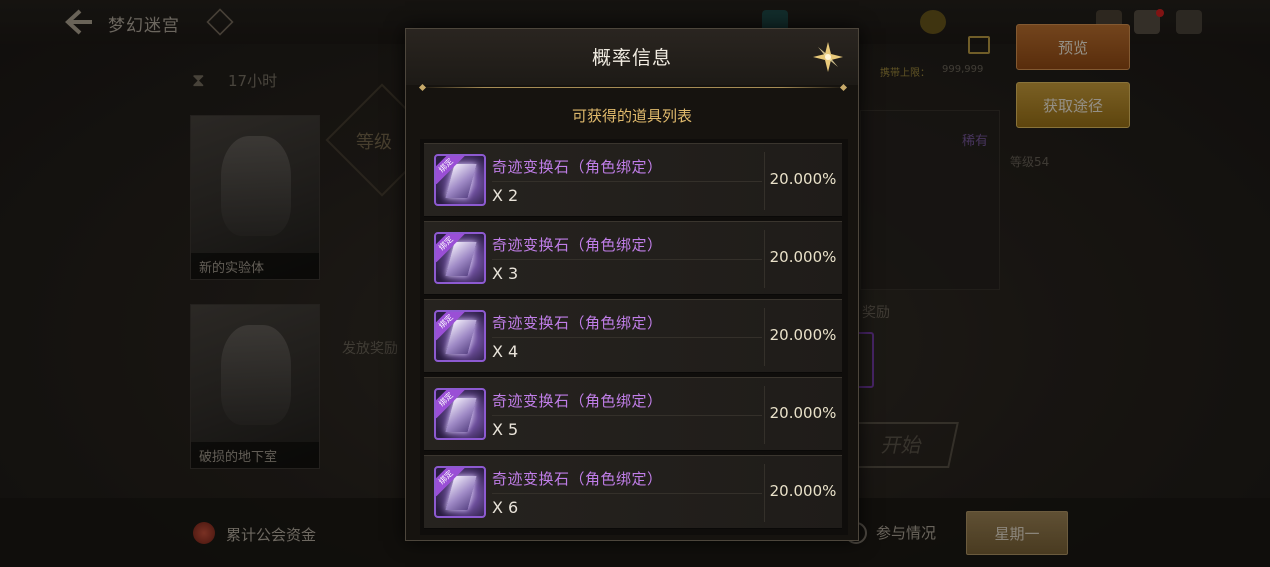 The height and width of the screenshot is (567, 1270). What do you see at coordinates (631, 116) in the screenshot?
I see `dialog-subtitle: 可获得的道具列表` at bounding box center [631, 116].